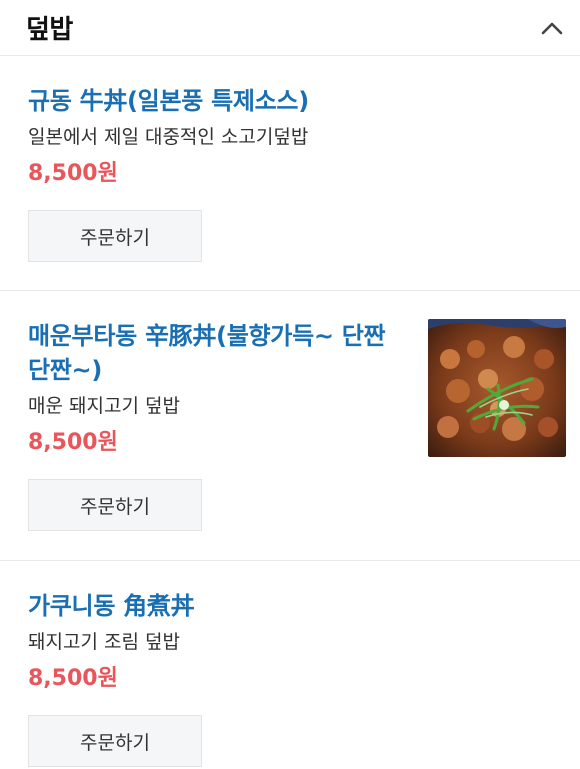  Describe the element at coordinates (291, 101) in the screenshot. I see `menu-item-name: 규동 牛丼(일본풍 특제소스)` at that location.